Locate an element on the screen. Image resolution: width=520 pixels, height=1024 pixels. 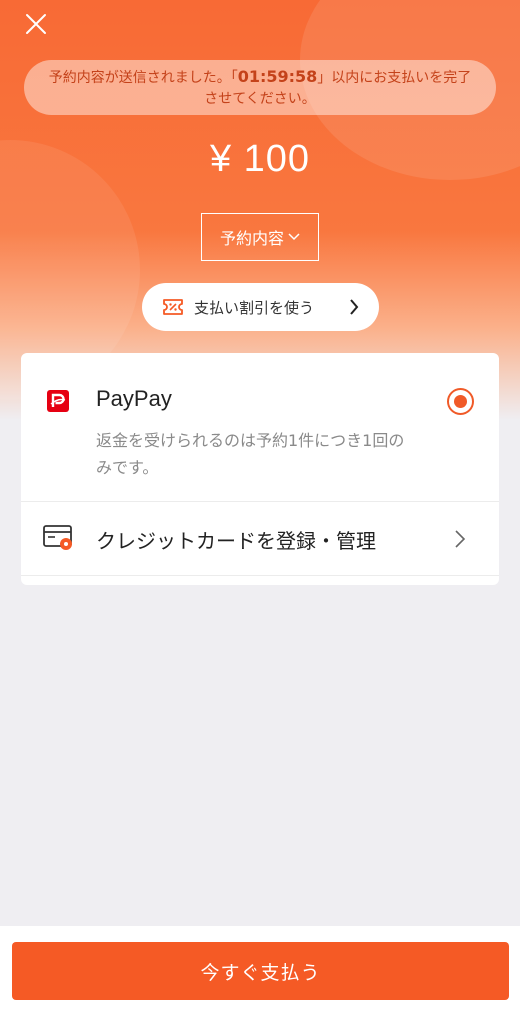
credit-card-label: クレジットカードを登録・管理 is located at coordinates (236, 541).